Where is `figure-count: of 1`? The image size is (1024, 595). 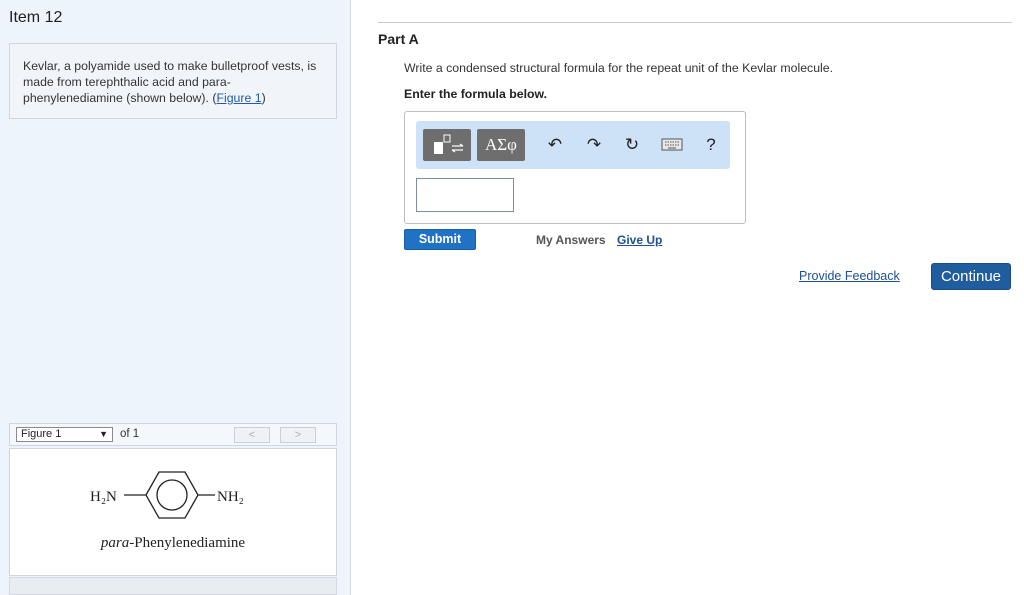 figure-count: of 1 is located at coordinates (130, 434).